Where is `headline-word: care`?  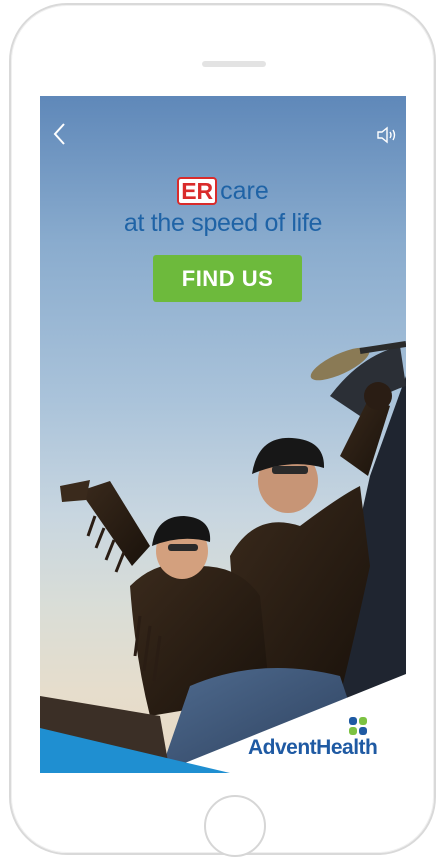 headline-word: care is located at coordinates (244, 191).